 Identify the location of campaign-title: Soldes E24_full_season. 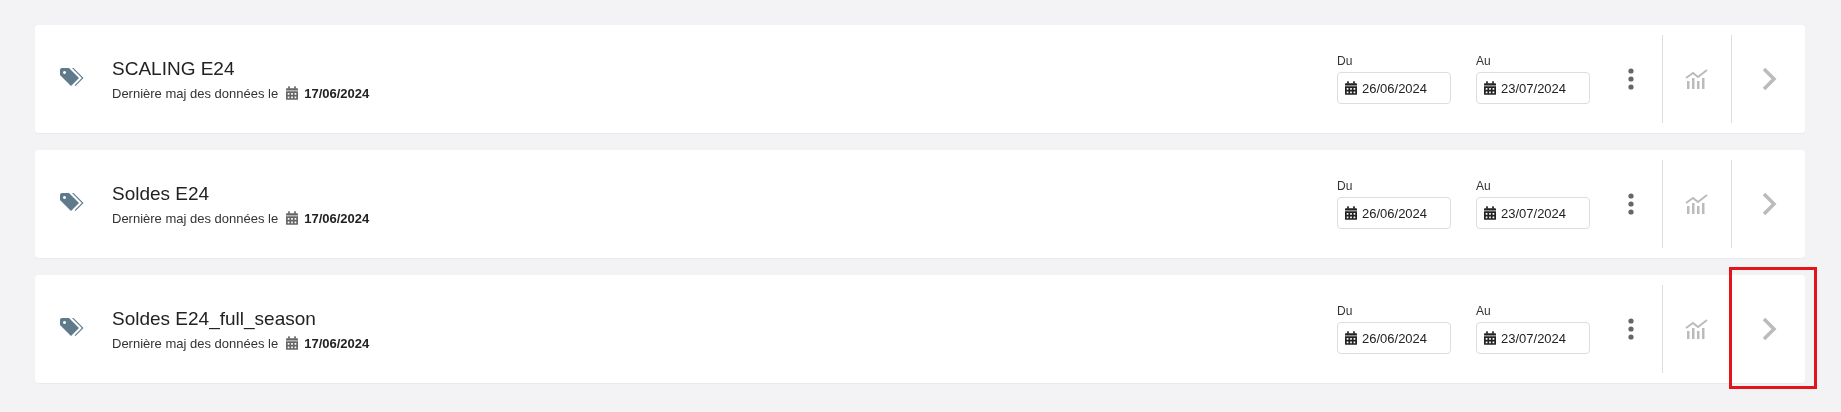
(214, 318).